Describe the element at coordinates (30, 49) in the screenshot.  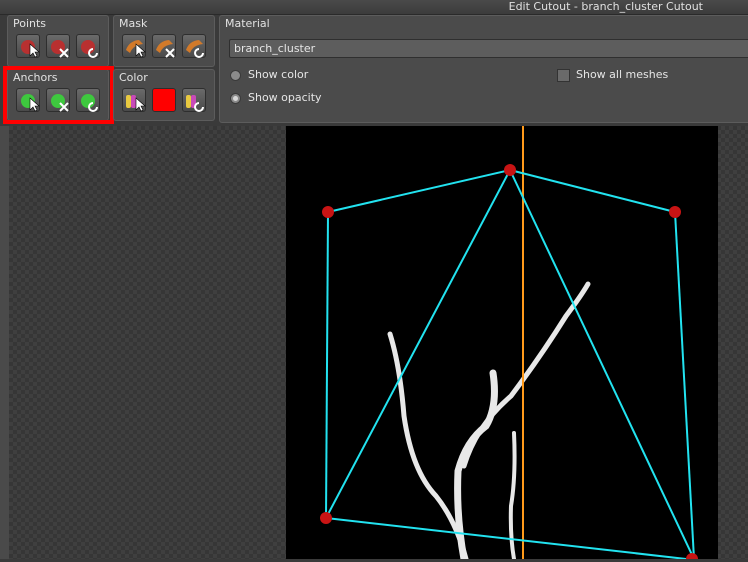
I see `point-select-icon` at that location.